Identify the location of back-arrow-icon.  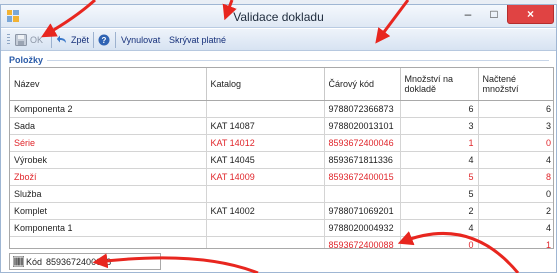
(61, 39).